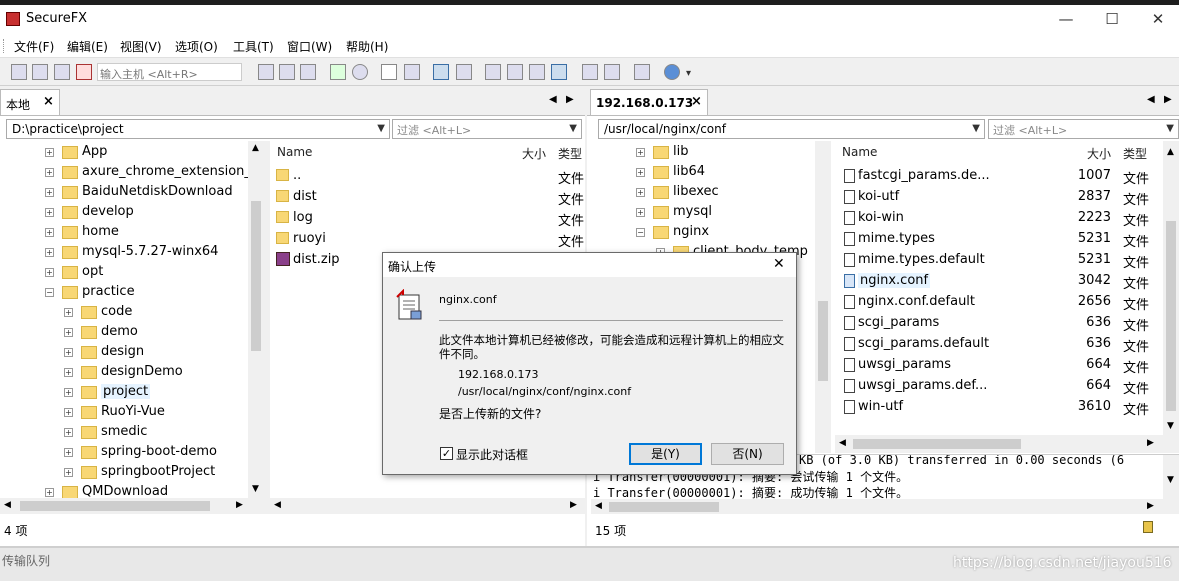  What do you see at coordinates (885, 506) in the screenshot?
I see `log-hscrollbar: ◀ ▶` at bounding box center [885, 506].